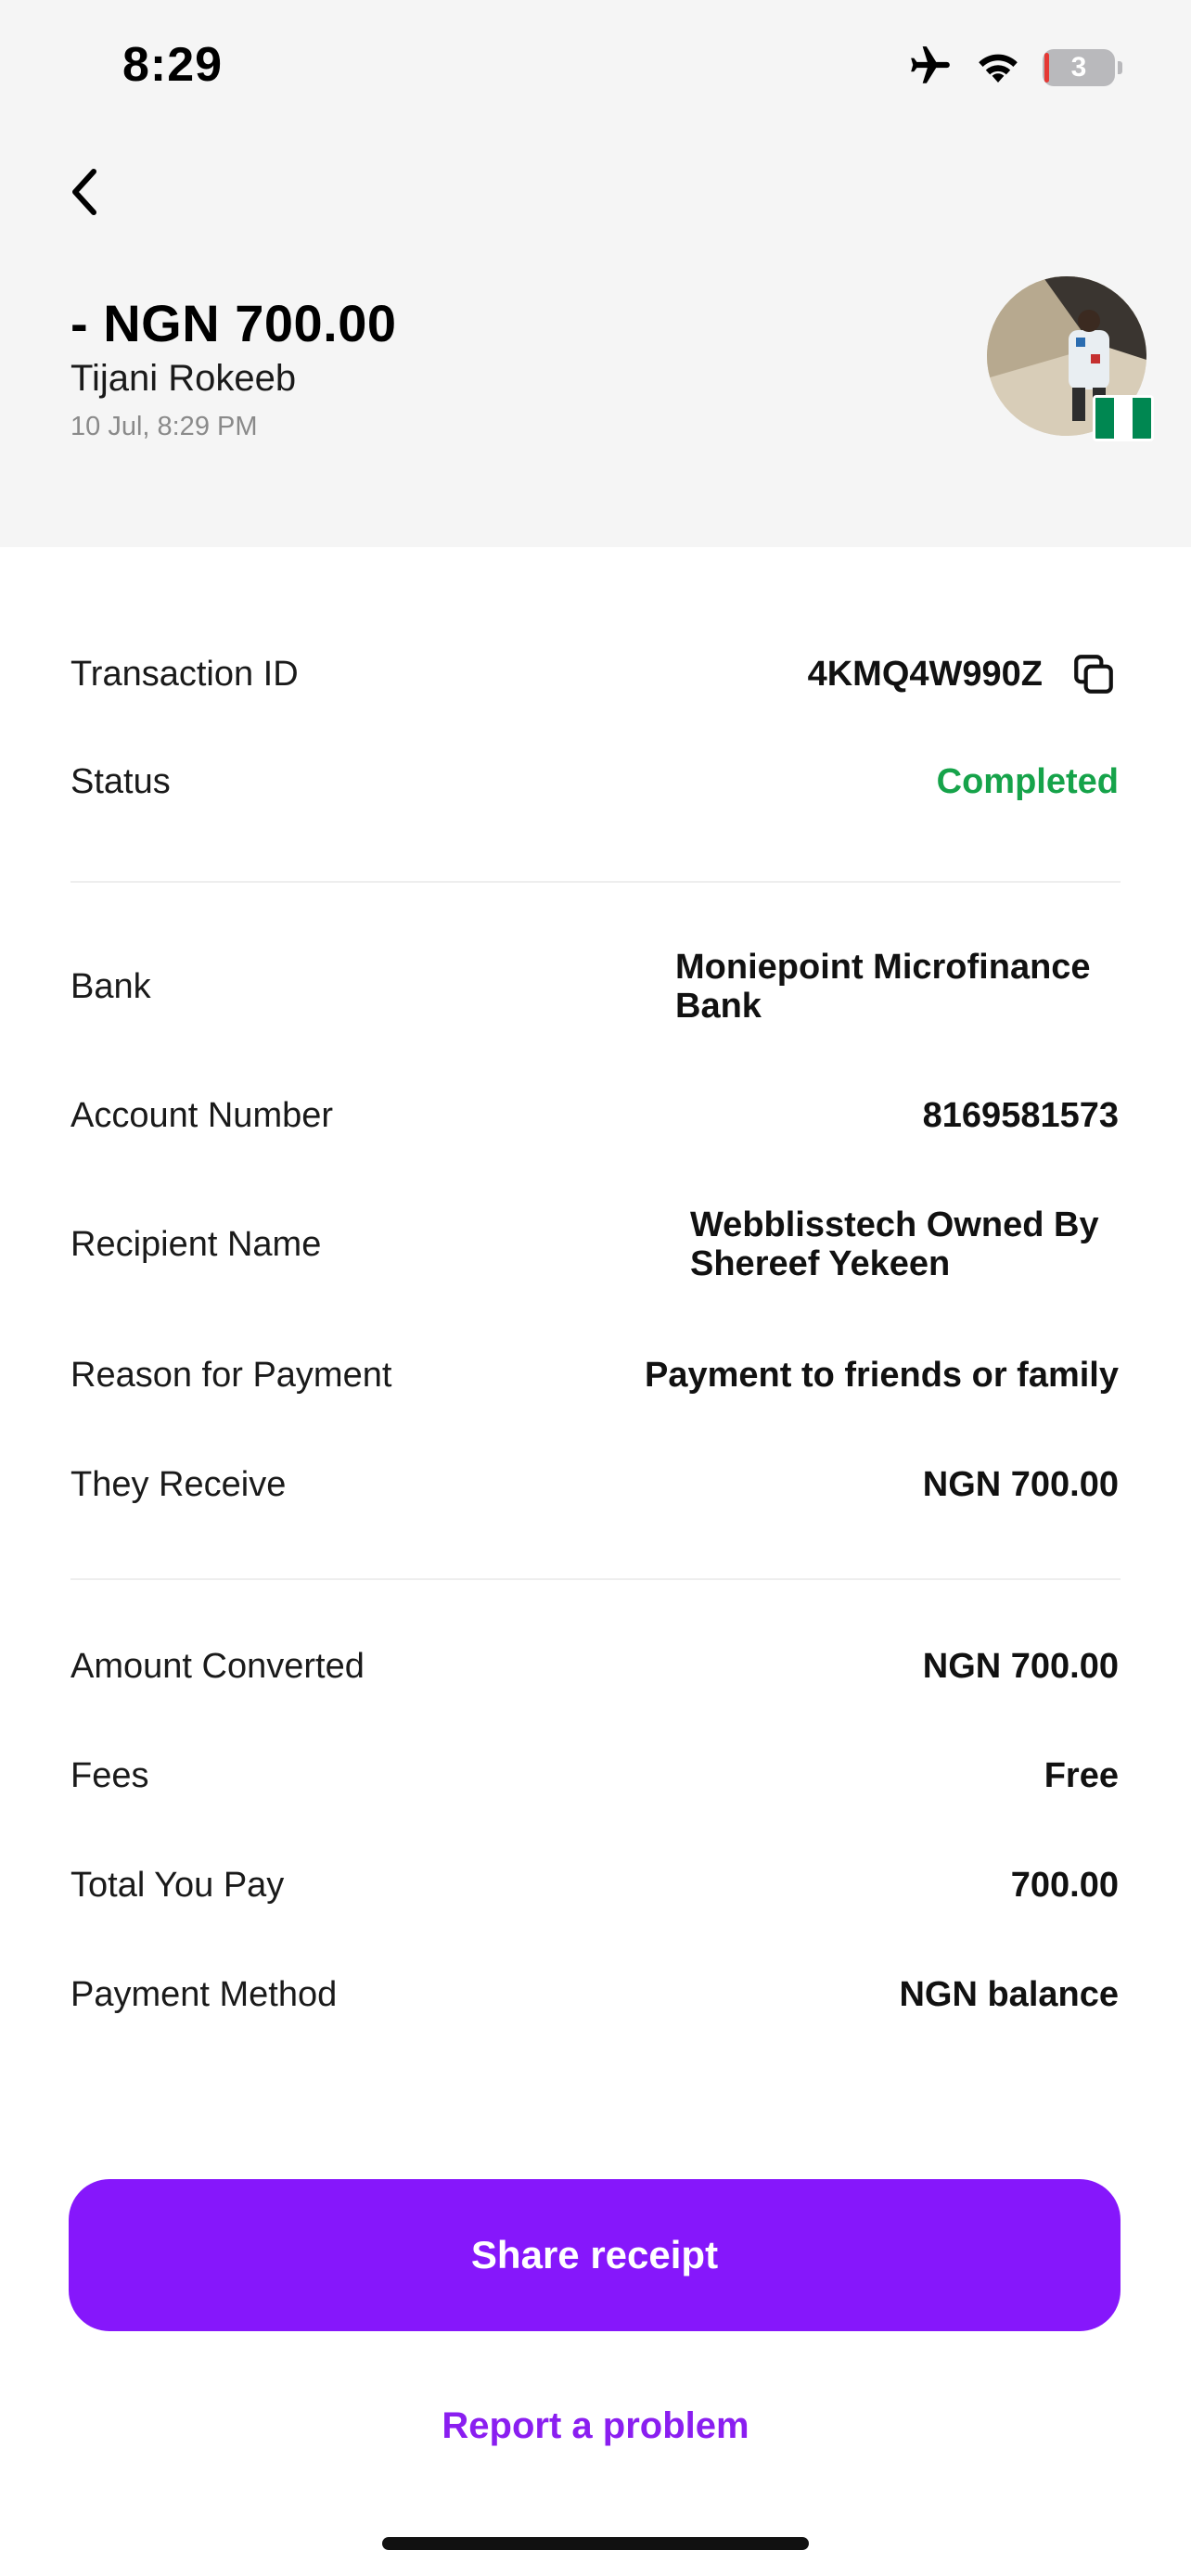 Image resolution: width=1191 pixels, height=2576 pixels. I want to click on status-label: Status, so click(121, 782).